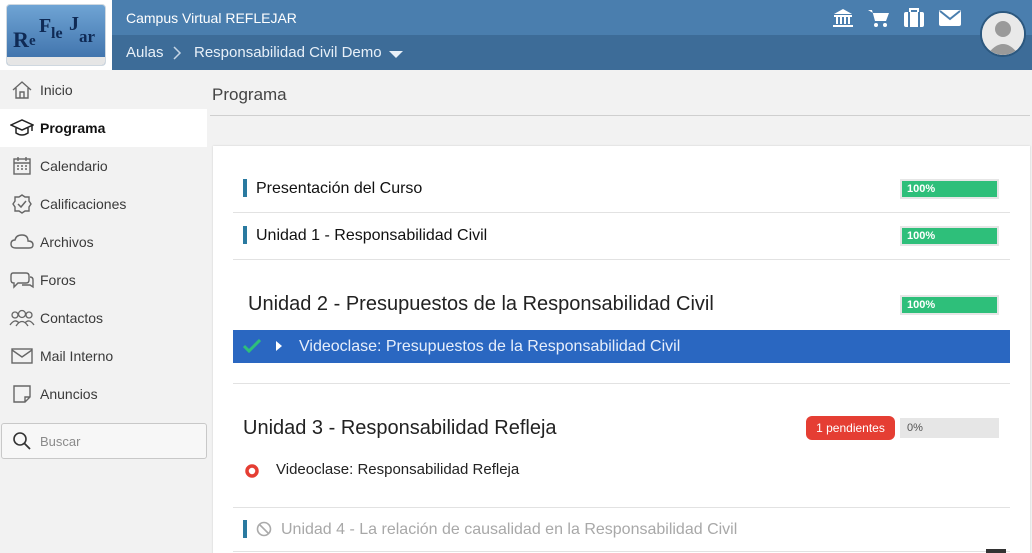 The image size is (1032, 553). I want to click on breadcrumb: Aulas Responsabilidad Civil Demo, so click(572, 52).